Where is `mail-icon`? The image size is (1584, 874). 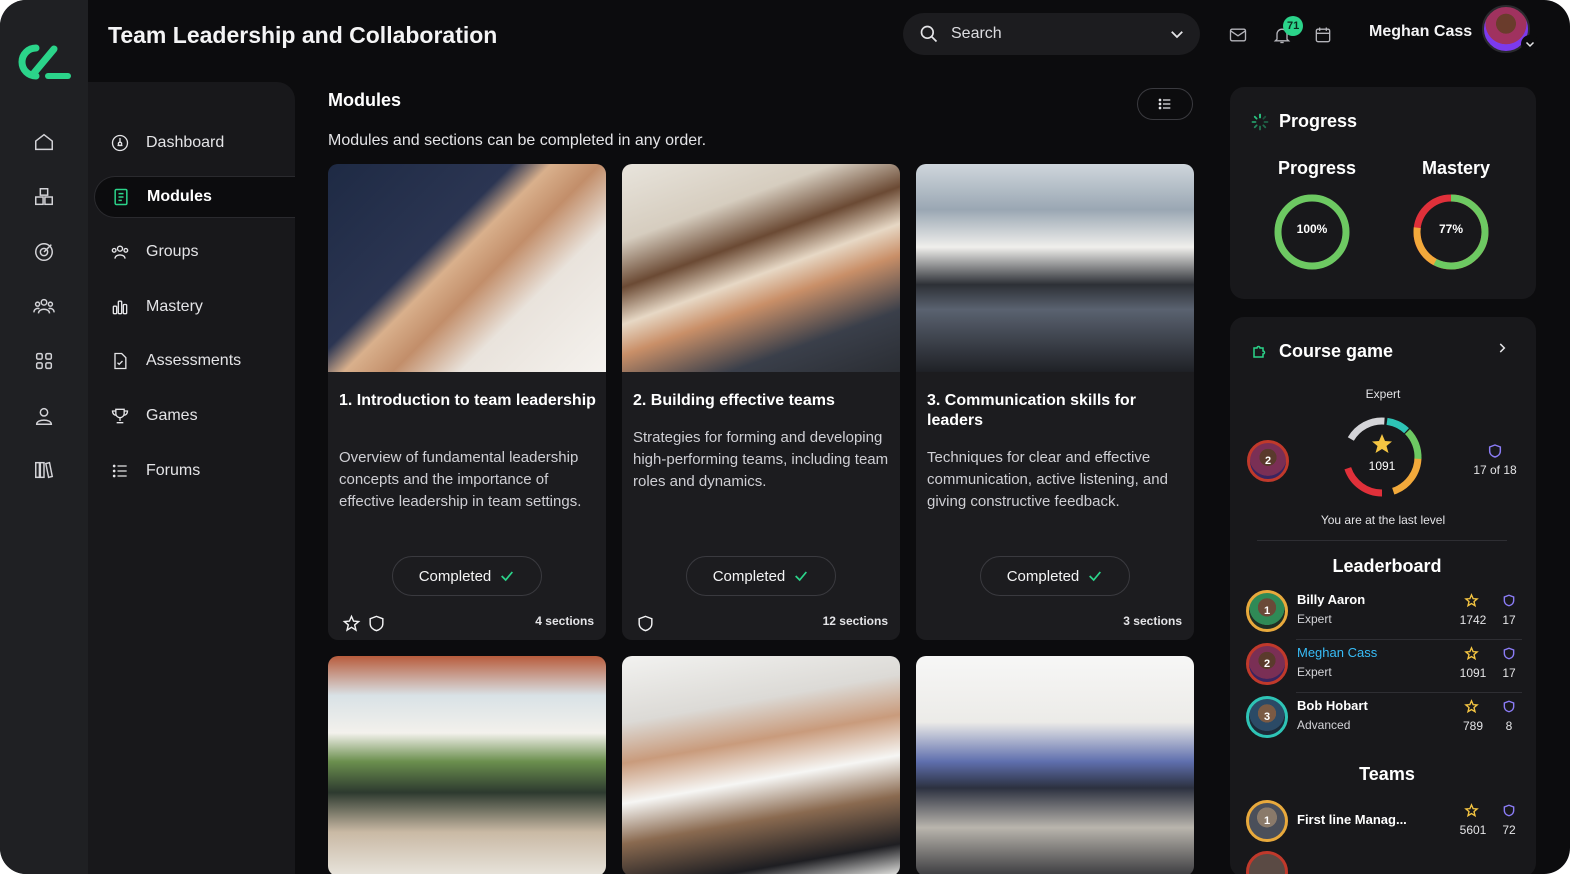 mail-icon is located at coordinates (1238, 35).